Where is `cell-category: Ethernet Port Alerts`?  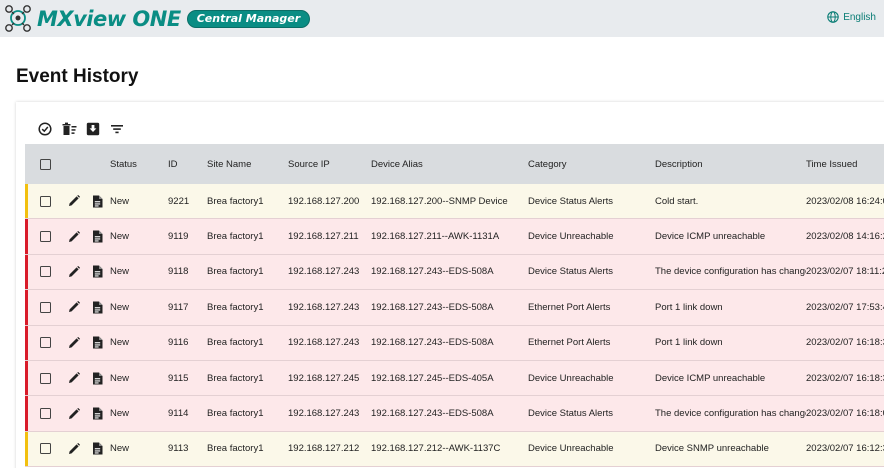 cell-category: Ethernet Port Alerts is located at coordinates (569, 307).